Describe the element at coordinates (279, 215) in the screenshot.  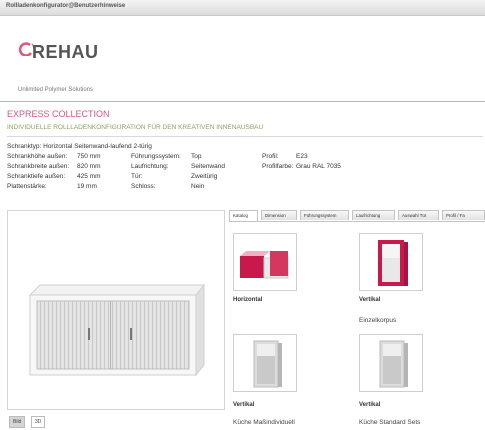
I see `tab-dimension: Dimension` at that location.